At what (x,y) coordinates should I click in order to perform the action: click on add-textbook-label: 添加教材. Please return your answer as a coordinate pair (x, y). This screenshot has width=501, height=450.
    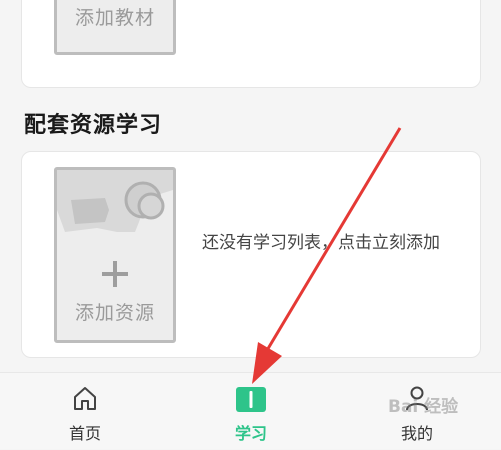
    Looking at the image, I should click on (114, 18).